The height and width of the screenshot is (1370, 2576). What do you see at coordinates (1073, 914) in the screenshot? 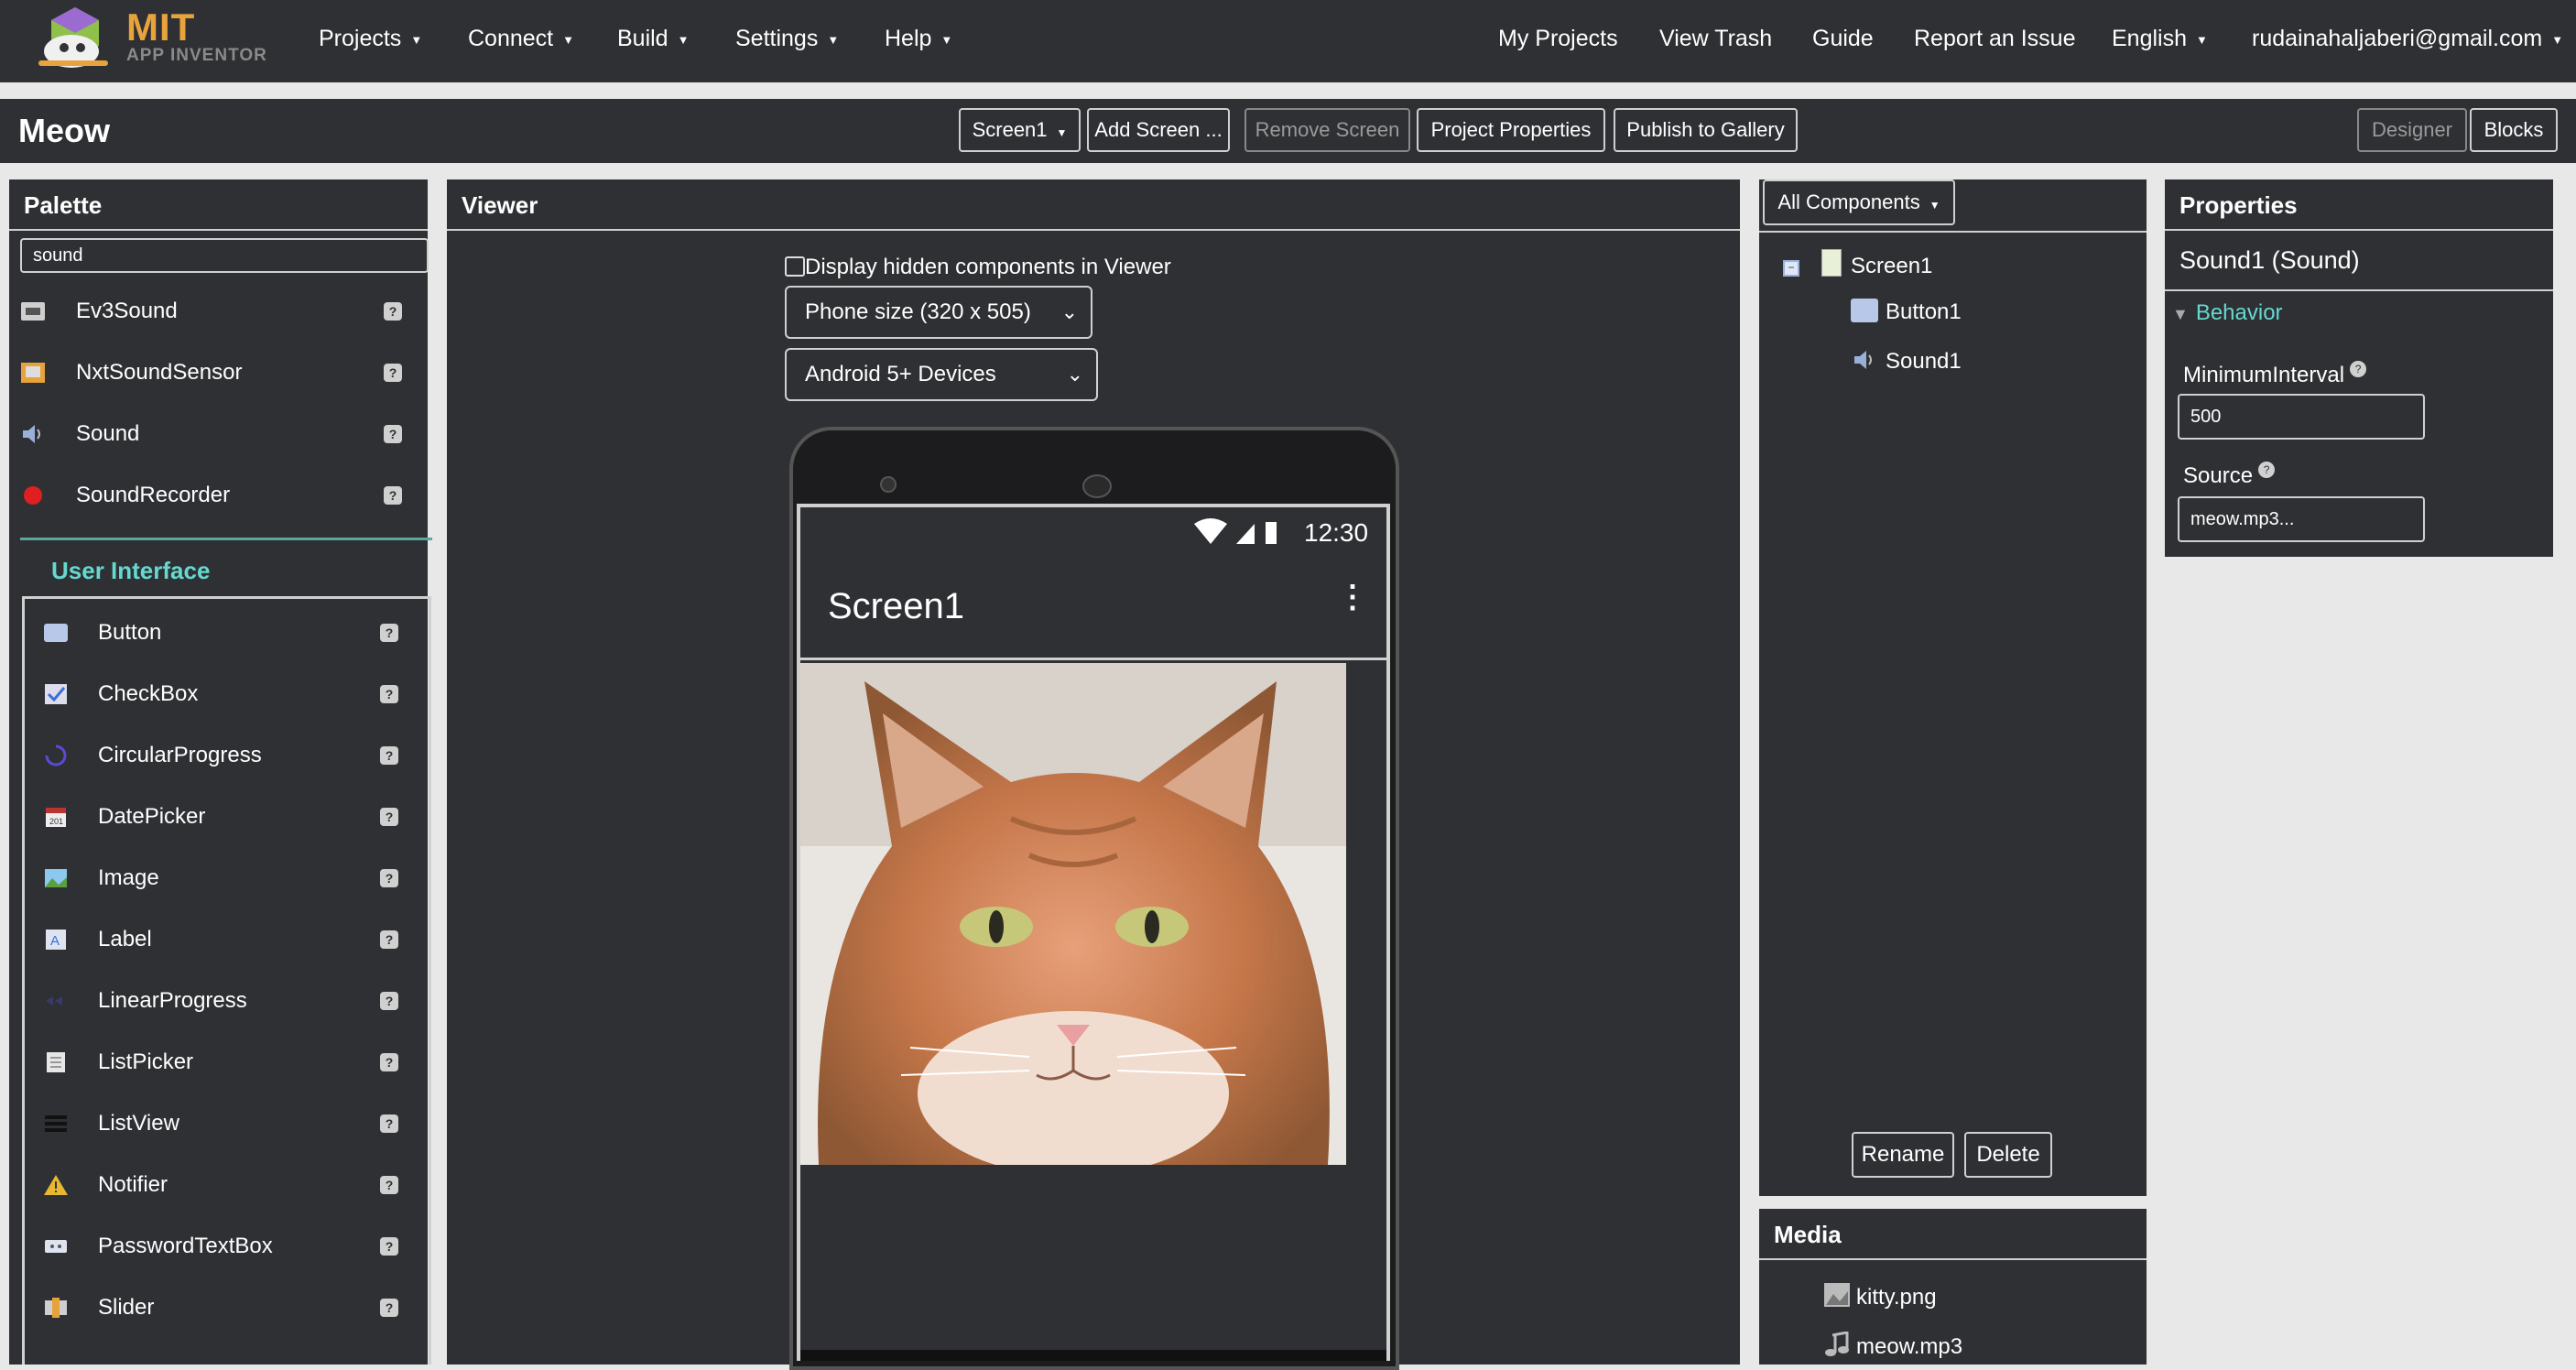
I see `cat-image` at bounding box center [1073, 914].